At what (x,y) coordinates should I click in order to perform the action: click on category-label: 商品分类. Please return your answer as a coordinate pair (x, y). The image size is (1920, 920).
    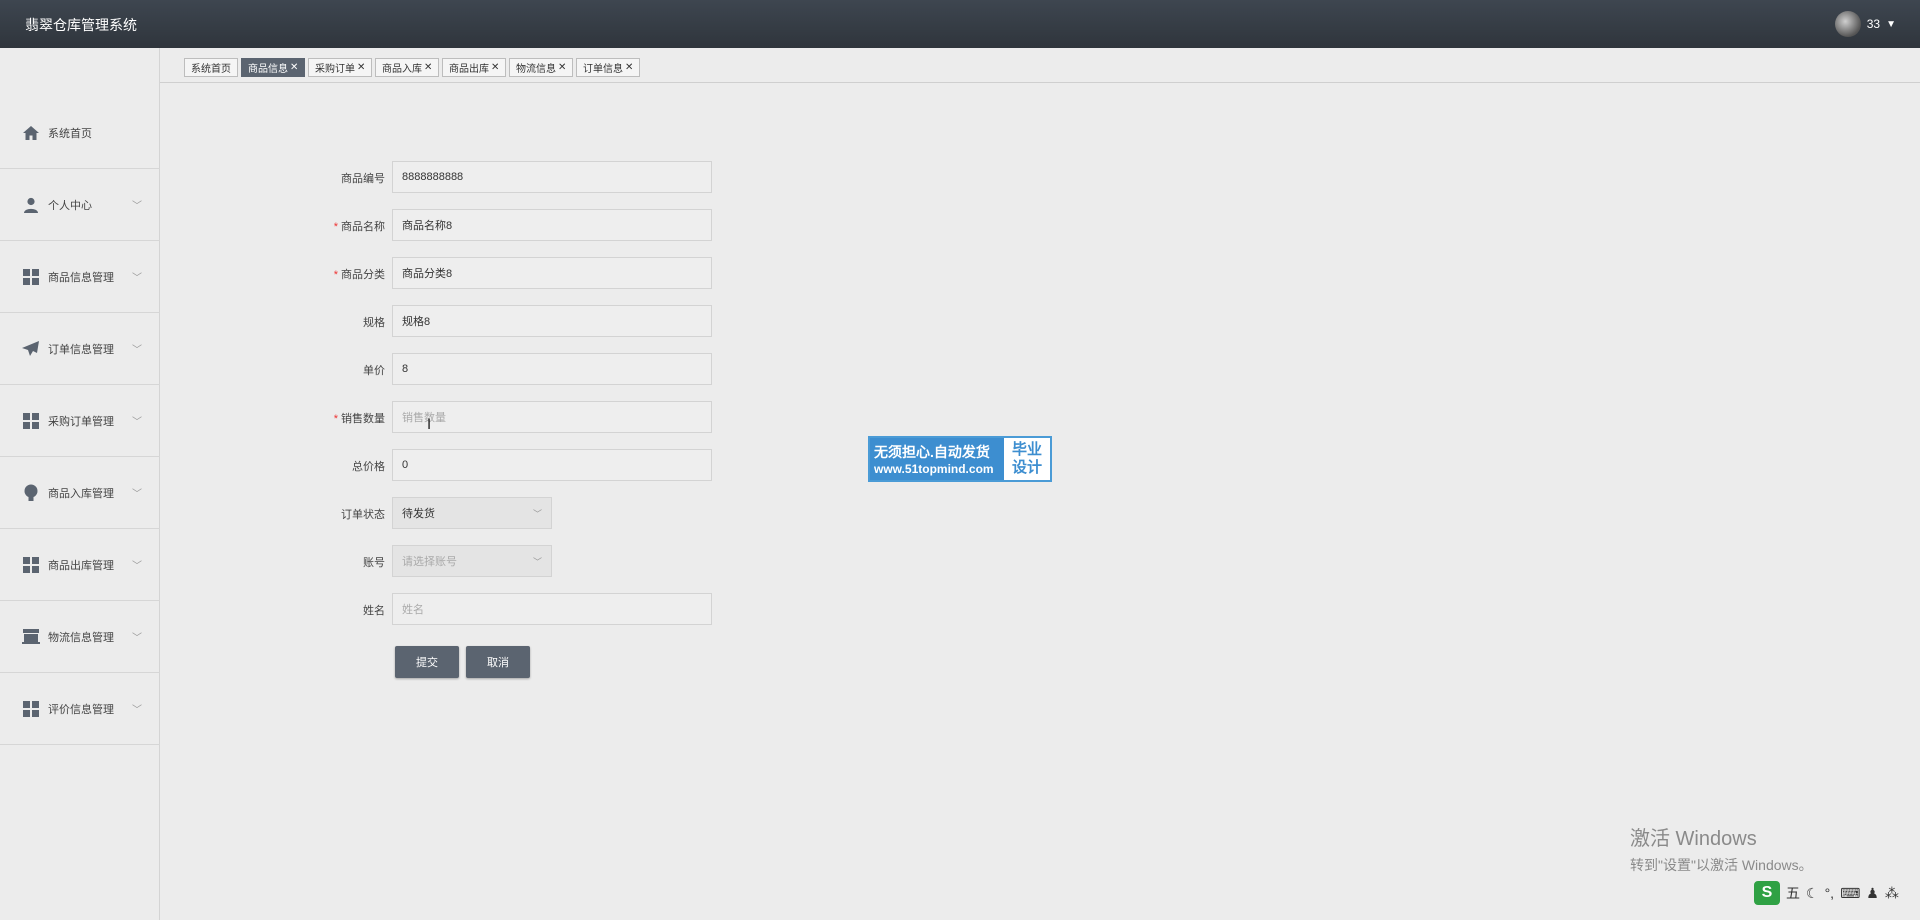
    Looking at the image, I should click on (363, 275).